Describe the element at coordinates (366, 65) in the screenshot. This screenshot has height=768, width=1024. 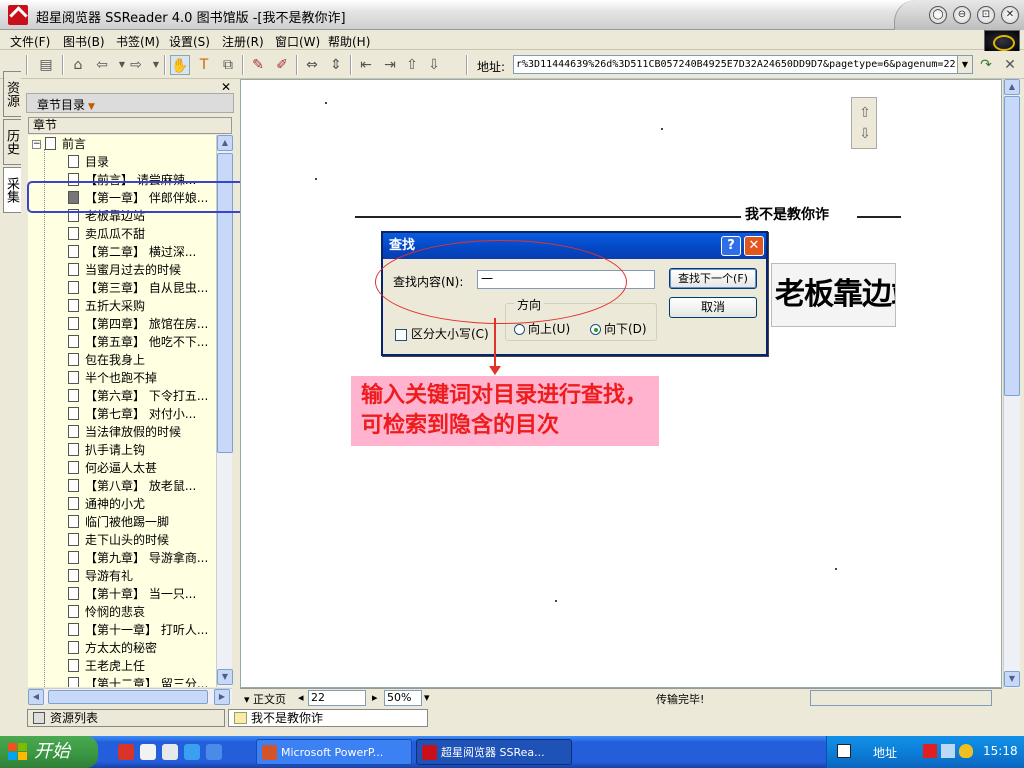
I see `first-page-icon: ⇤` at that location.